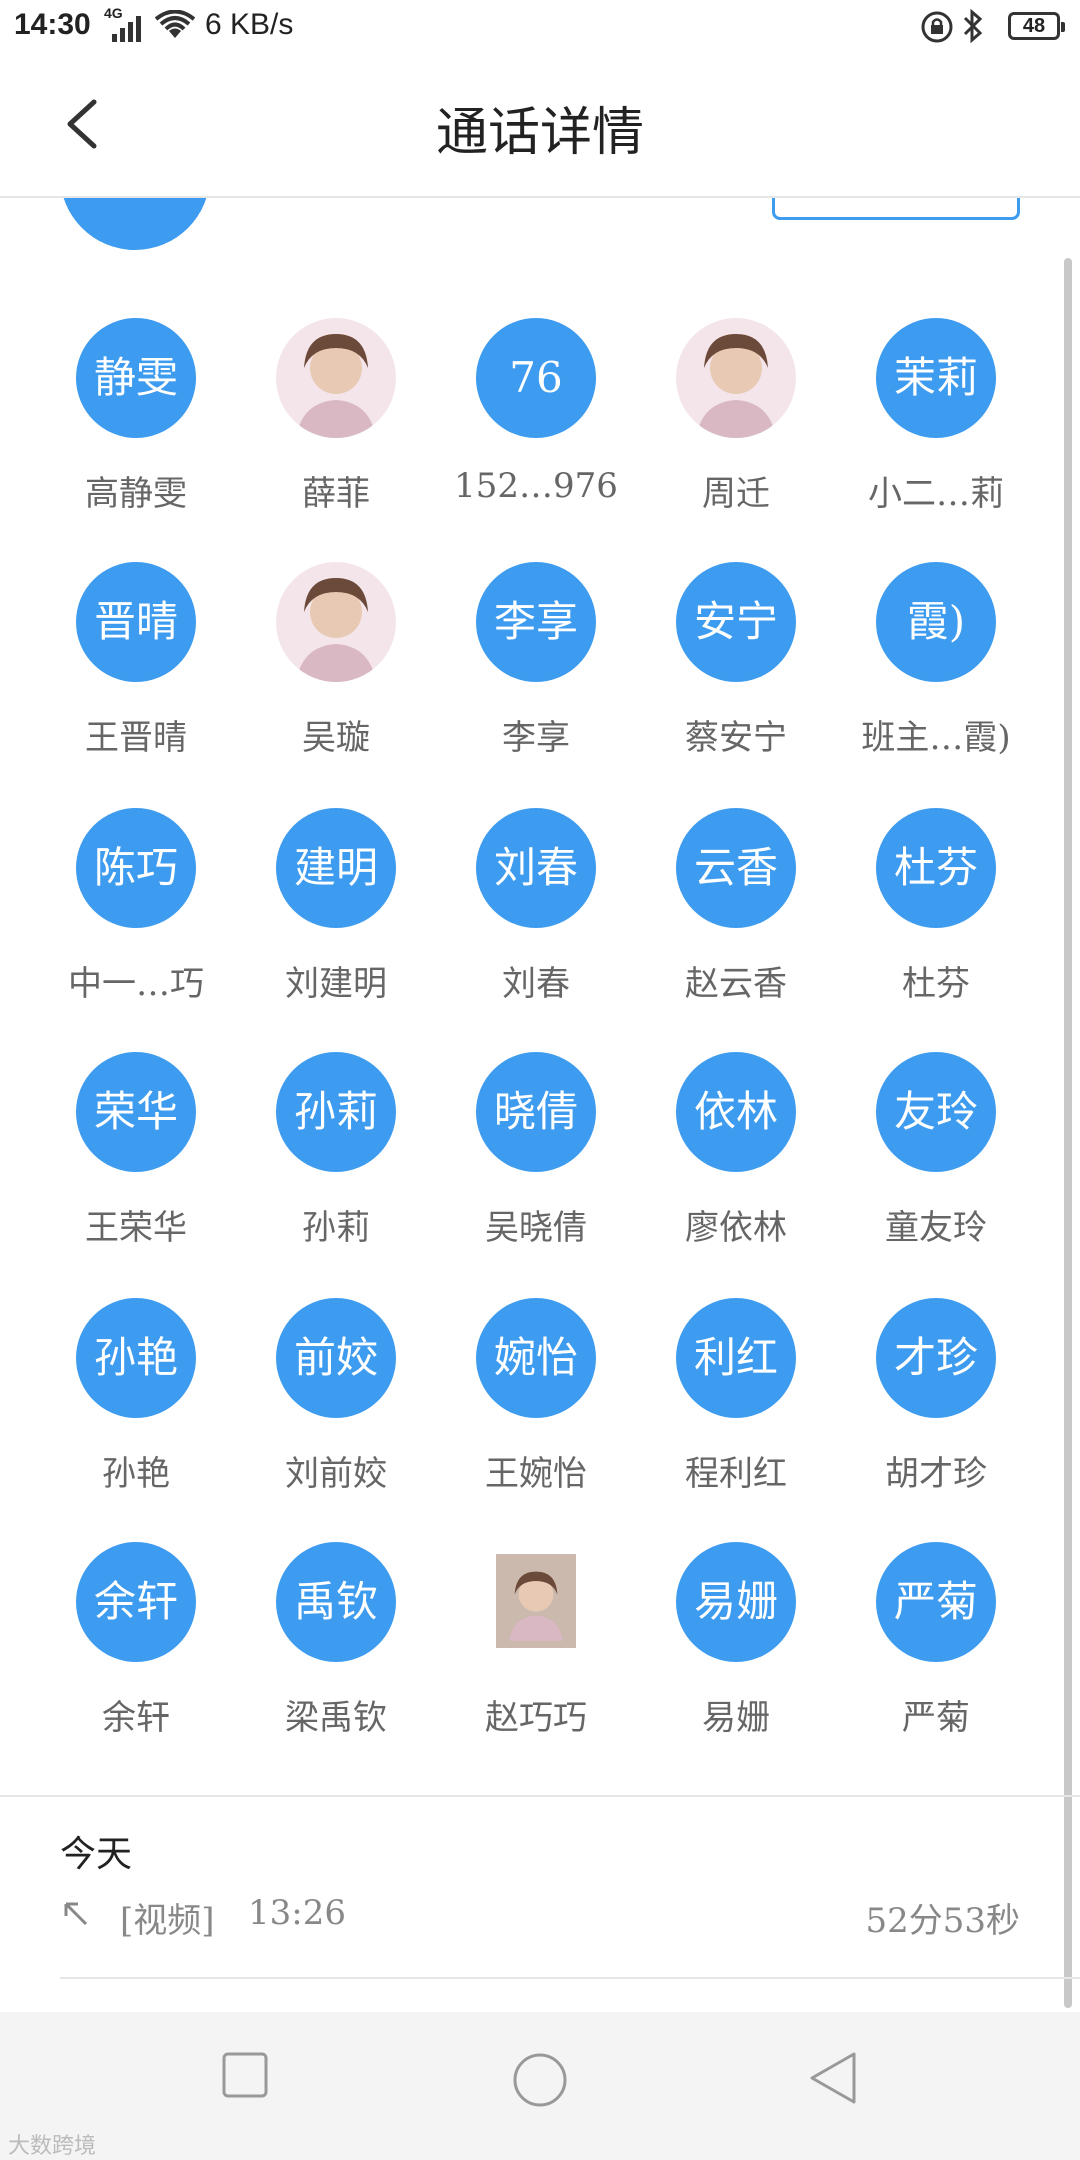 This screenshot has width=1080, height=2160. Describe the element at coordinates (52, 24) in the screenshot. I see `status-time: 14:30` at that location.